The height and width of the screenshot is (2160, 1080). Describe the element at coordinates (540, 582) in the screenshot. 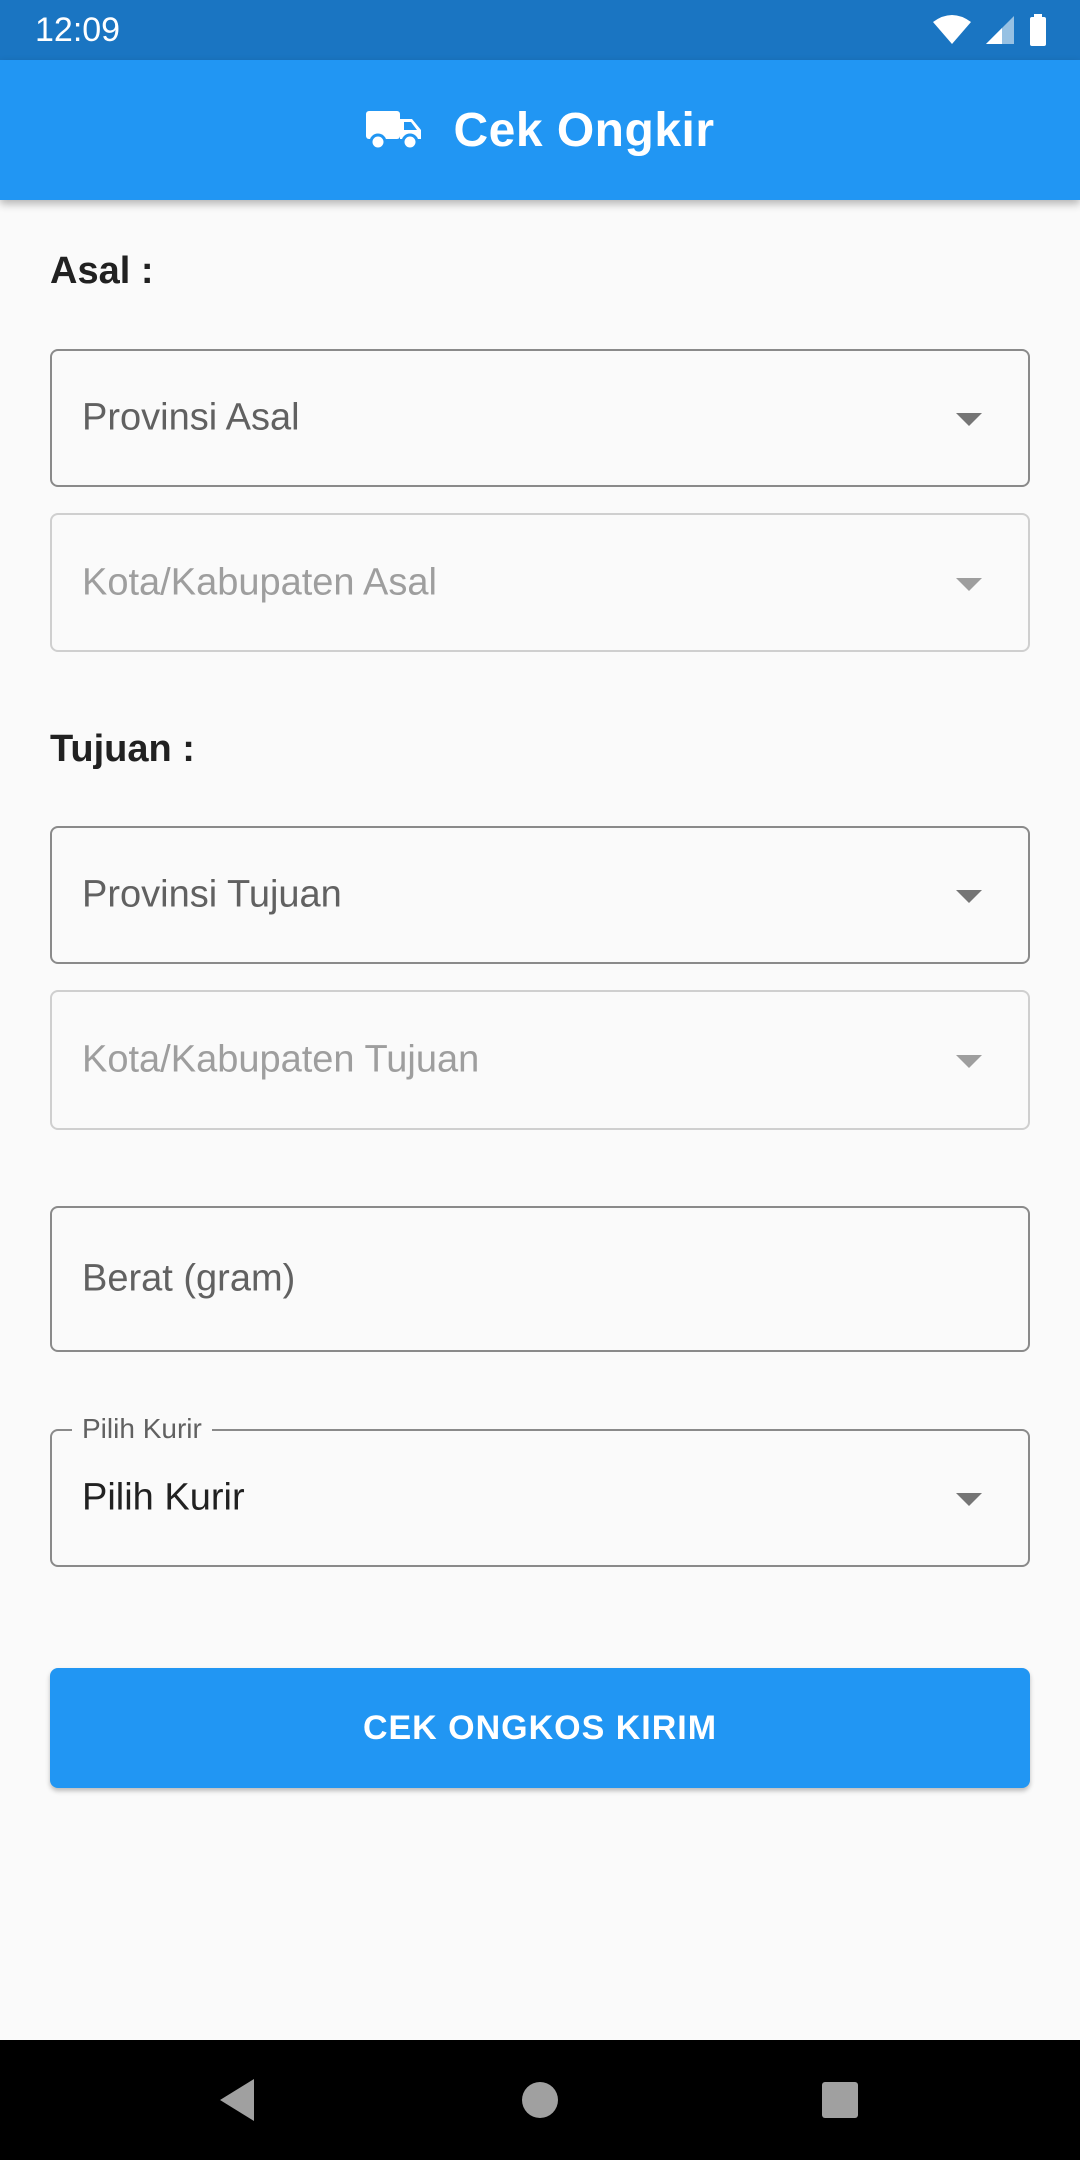

I see `origin-city-dropdown: Kota/Kabupaten Asal` at that location.